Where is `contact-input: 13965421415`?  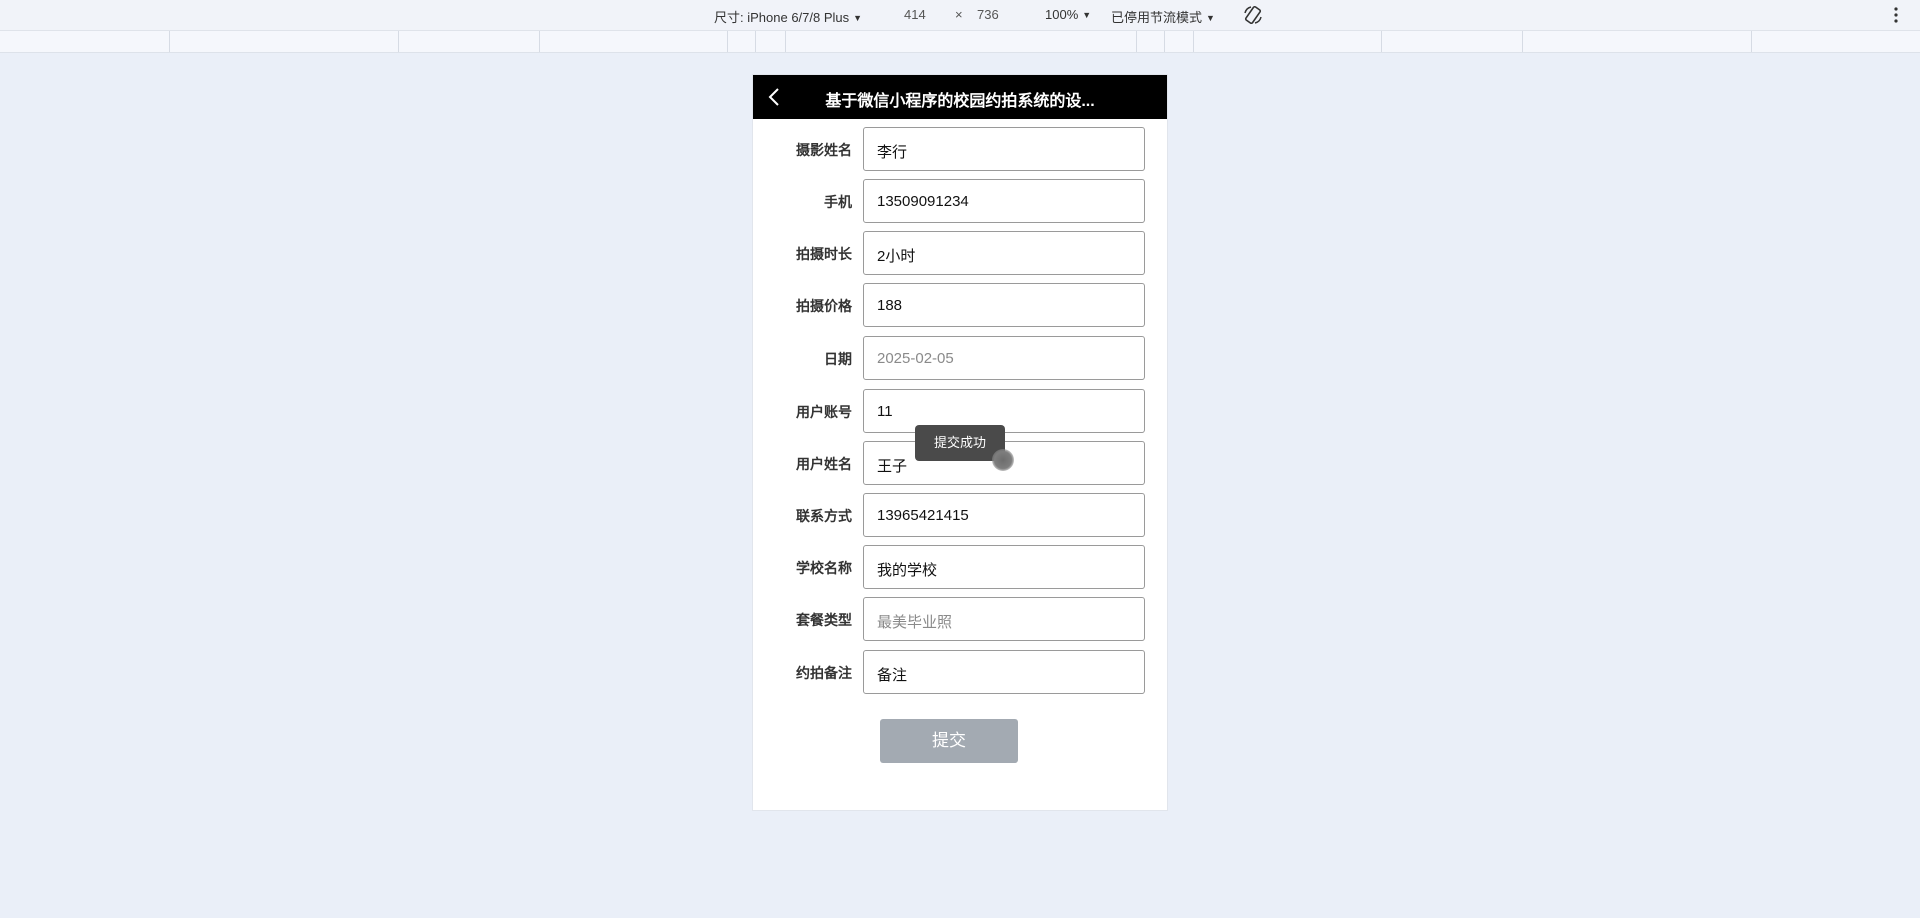 contact-input: 13965421415 is located at coordinates (1004, 515).